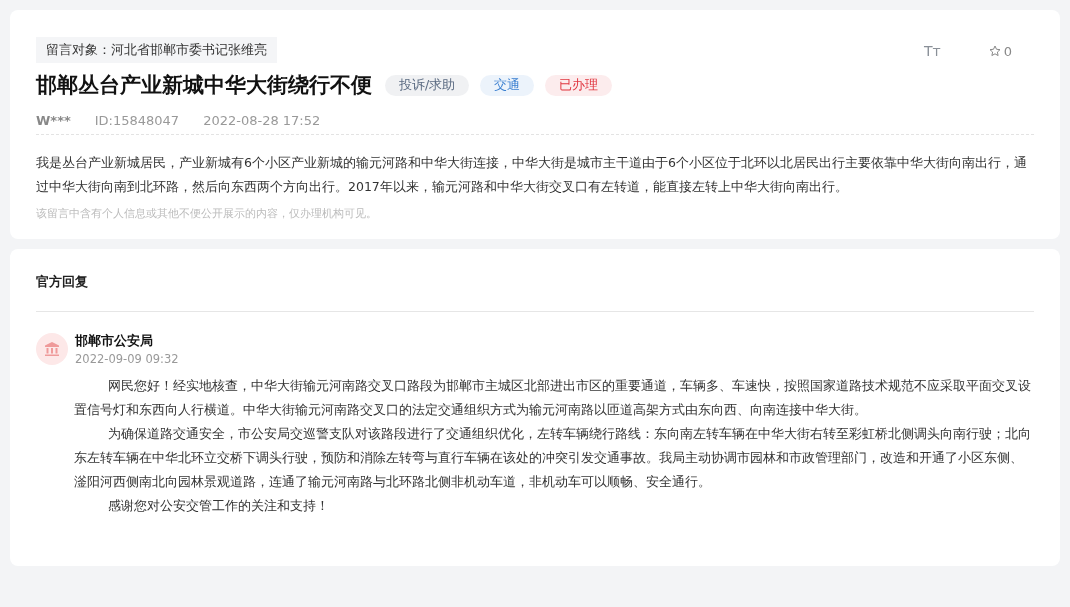 The image size is (1070, 607). What do you see at coordinates (52, 349) in the screenshot?
I see `building-icon` at bounding box center [52, 349].